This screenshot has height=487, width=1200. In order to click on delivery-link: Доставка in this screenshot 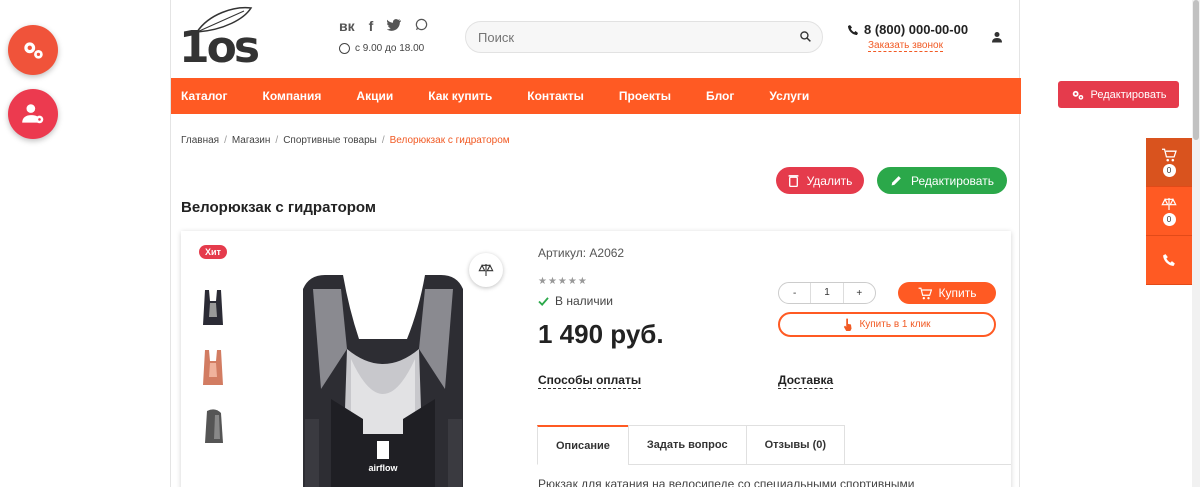, I will do `click(806, 381)`.